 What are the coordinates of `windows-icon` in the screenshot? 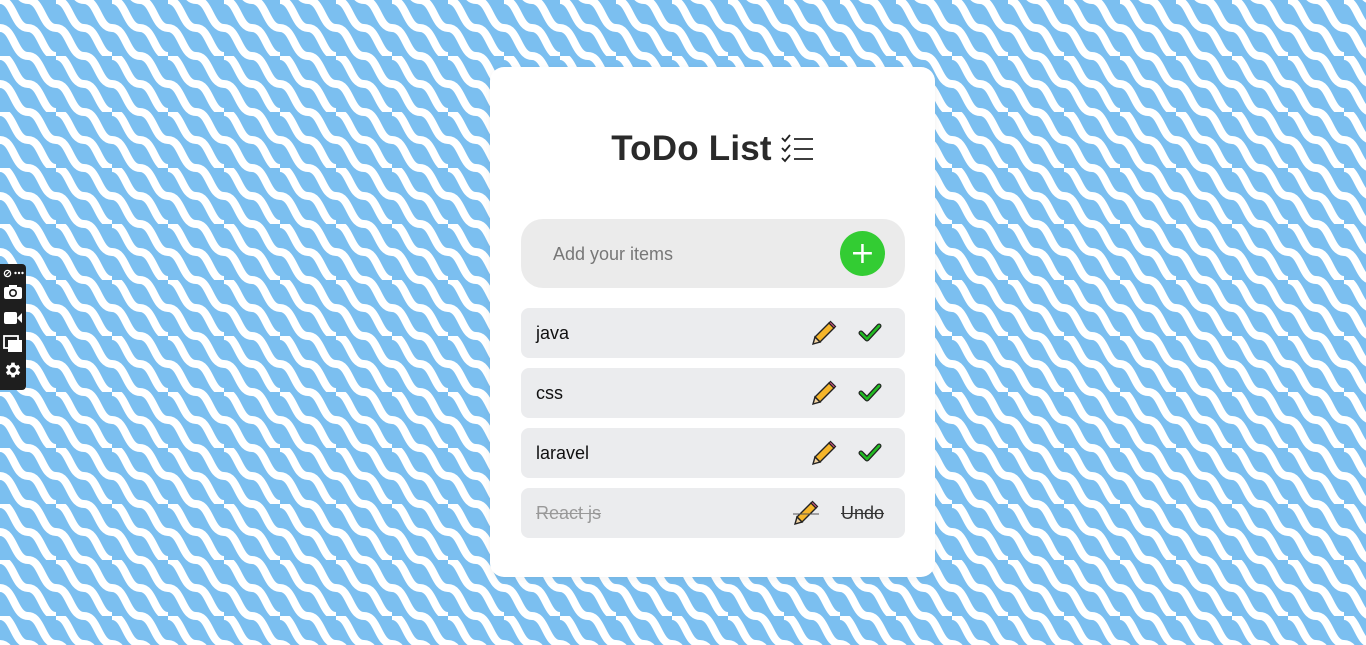 It's located at (12, 343).